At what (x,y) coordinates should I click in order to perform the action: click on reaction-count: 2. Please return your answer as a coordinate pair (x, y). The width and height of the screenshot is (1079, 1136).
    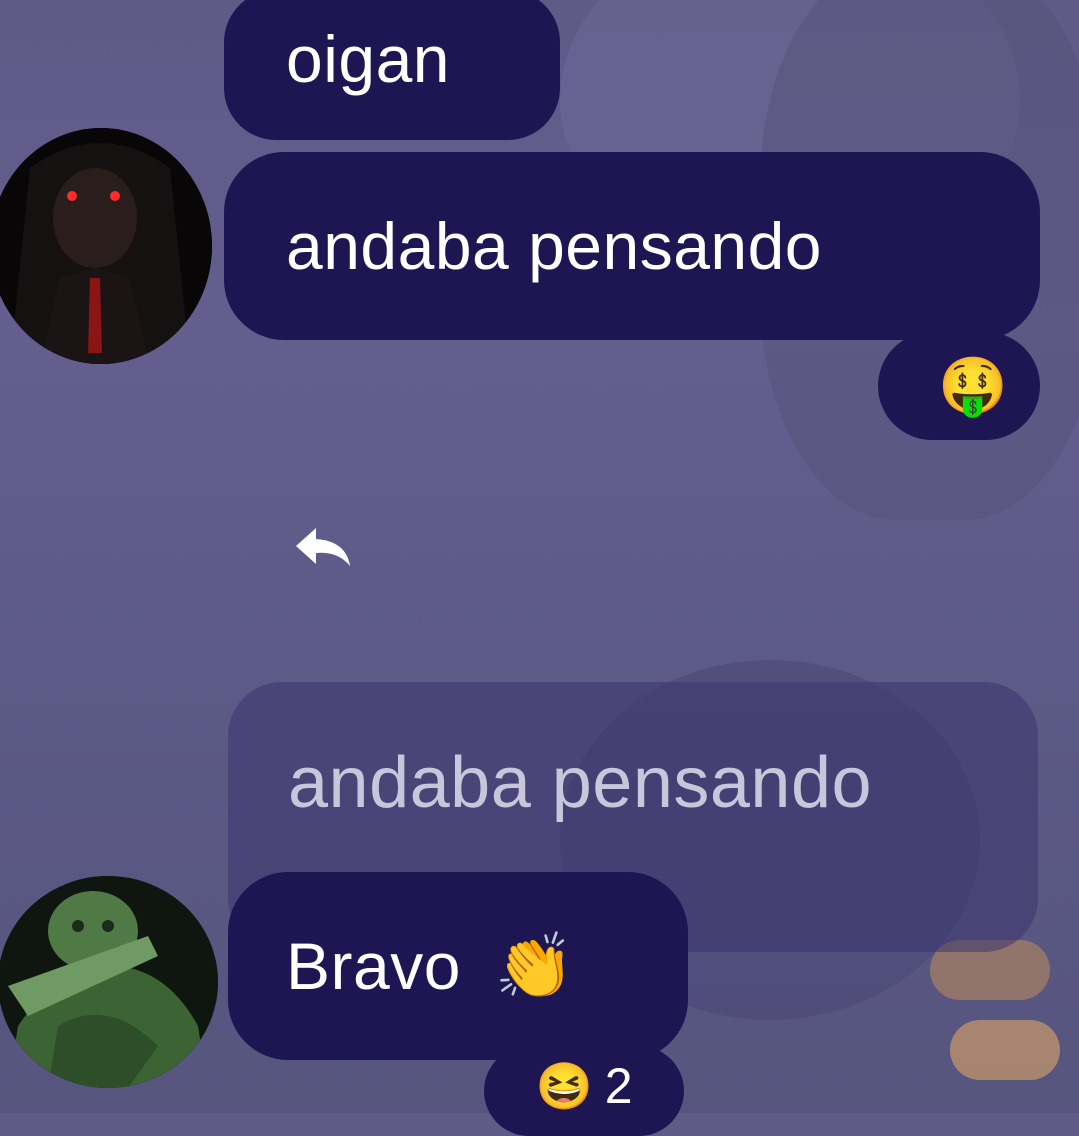
    Looking at the image, I should click on (618, 1086).